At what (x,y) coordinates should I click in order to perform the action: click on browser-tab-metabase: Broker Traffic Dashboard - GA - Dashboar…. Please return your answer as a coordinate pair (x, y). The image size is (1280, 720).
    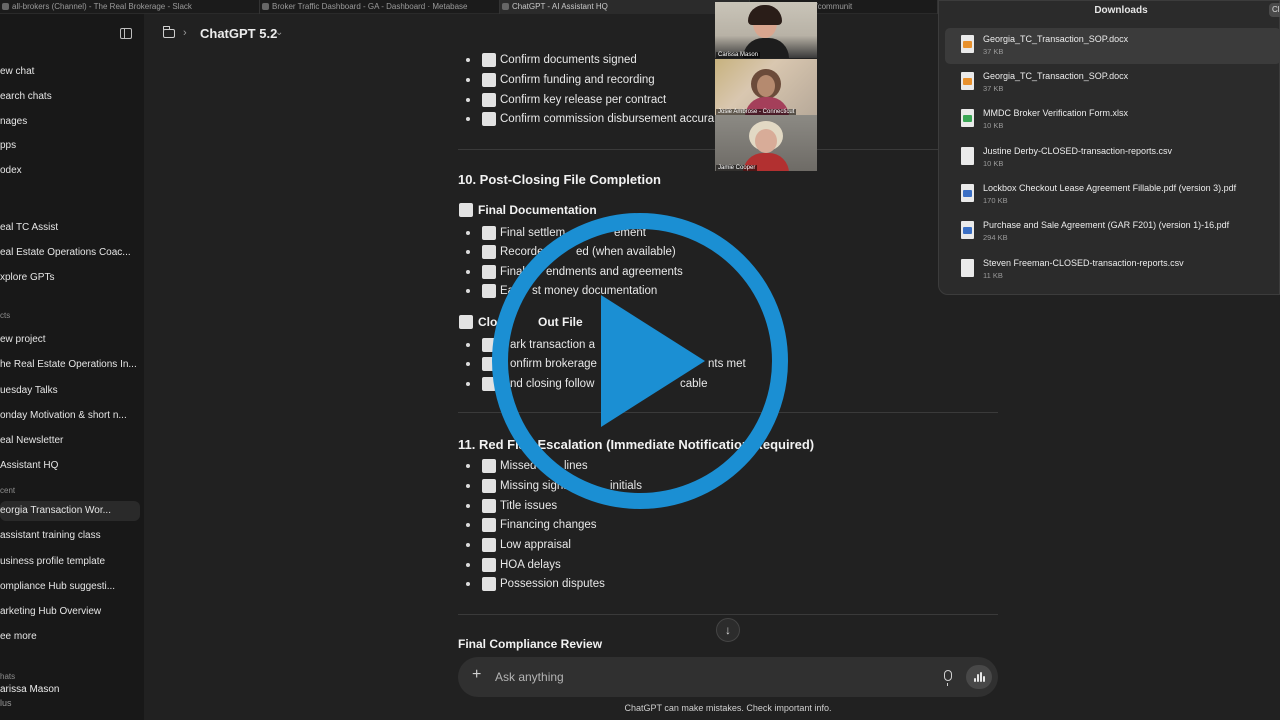
    Looking at the image, I should click on (380, 7).